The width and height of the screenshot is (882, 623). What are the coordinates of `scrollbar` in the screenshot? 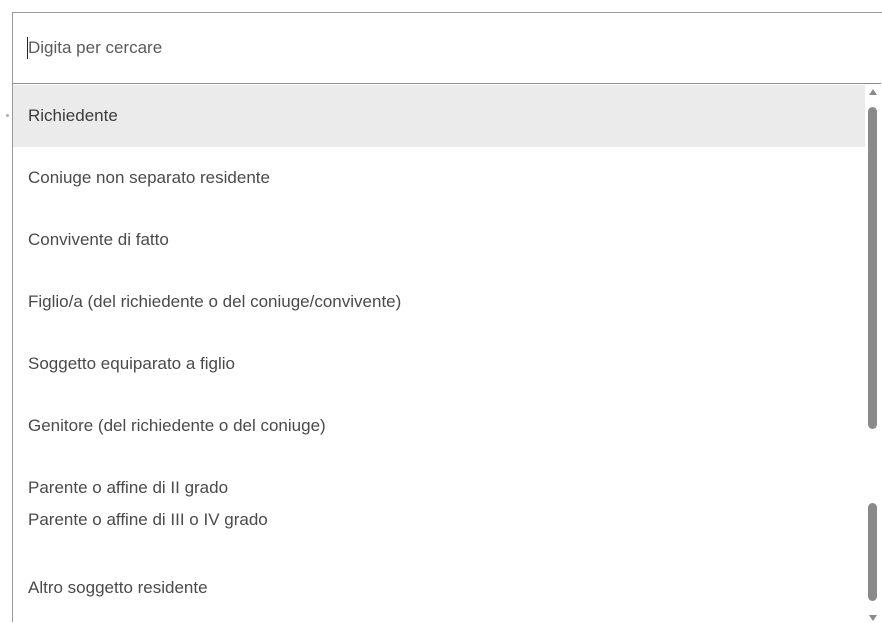 It's located at (873, 354).